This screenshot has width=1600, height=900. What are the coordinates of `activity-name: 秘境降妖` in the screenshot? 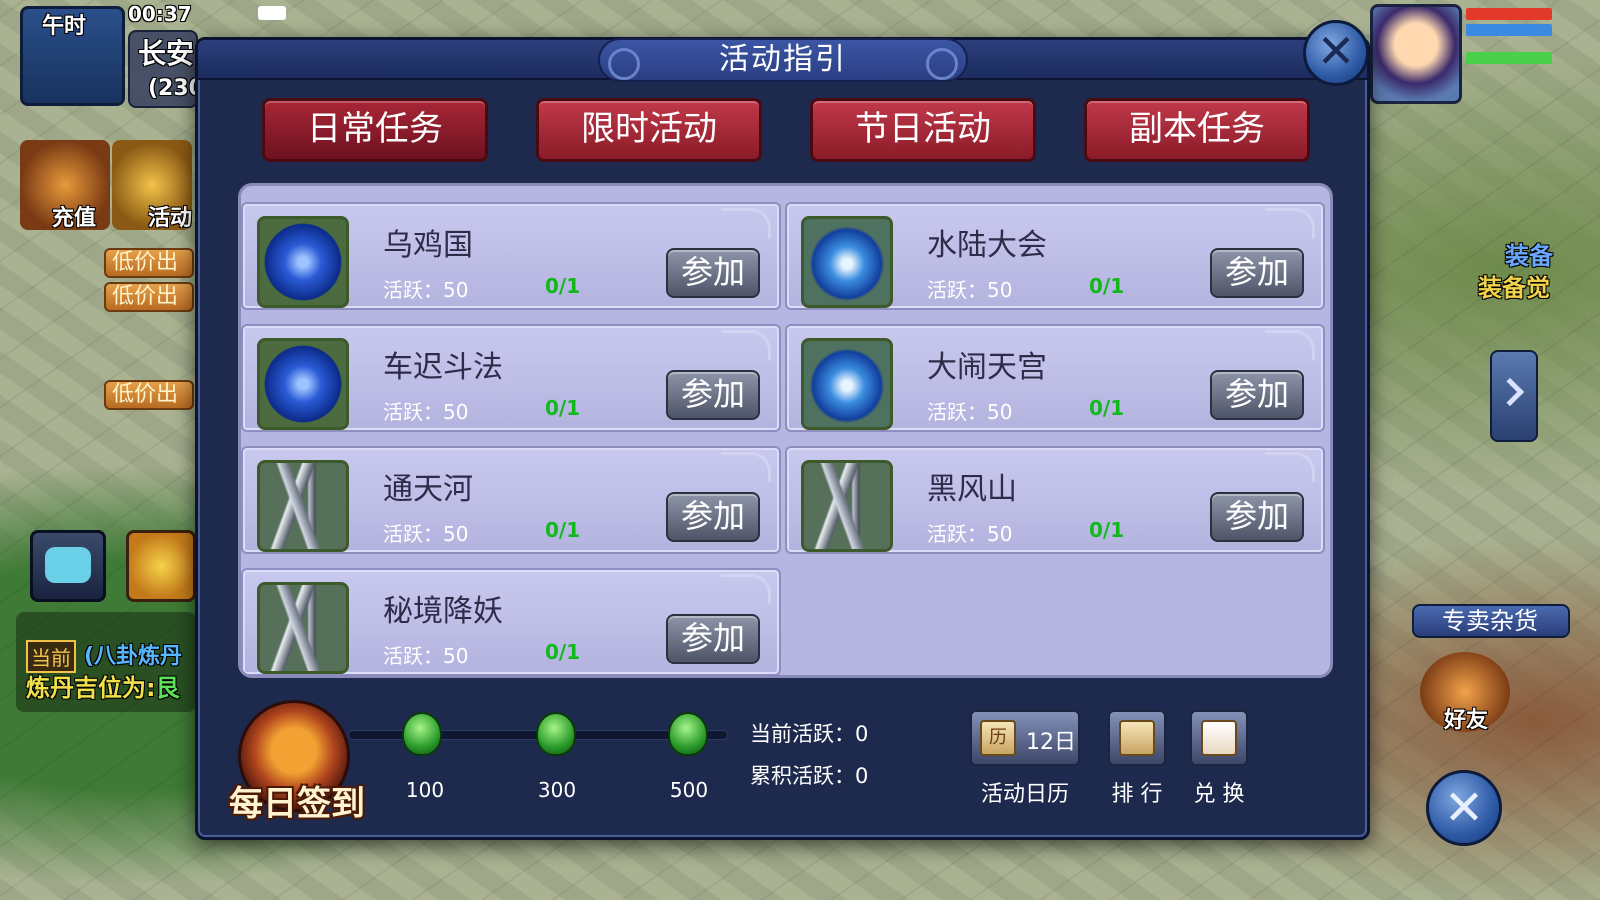 It's located at (443, 611).